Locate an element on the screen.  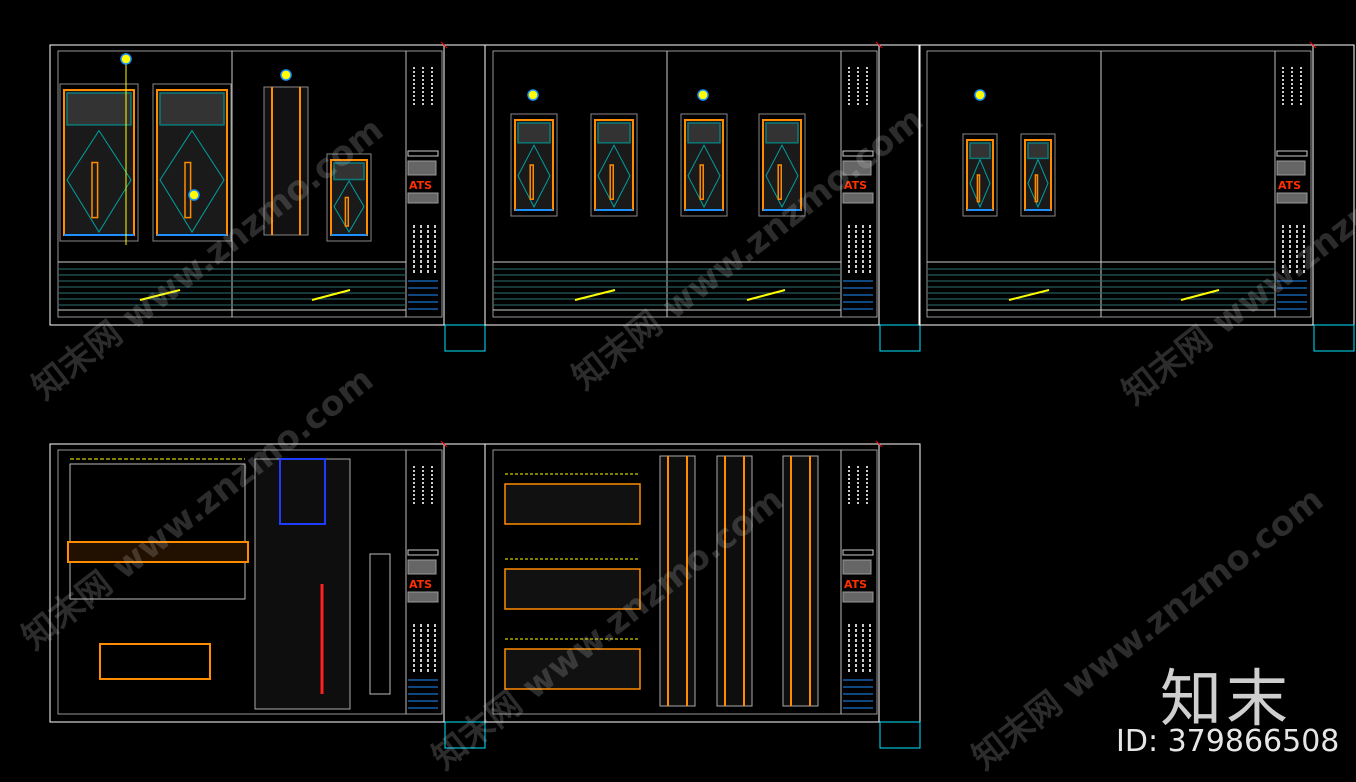
plan-section is located at coordinates (157, 531).